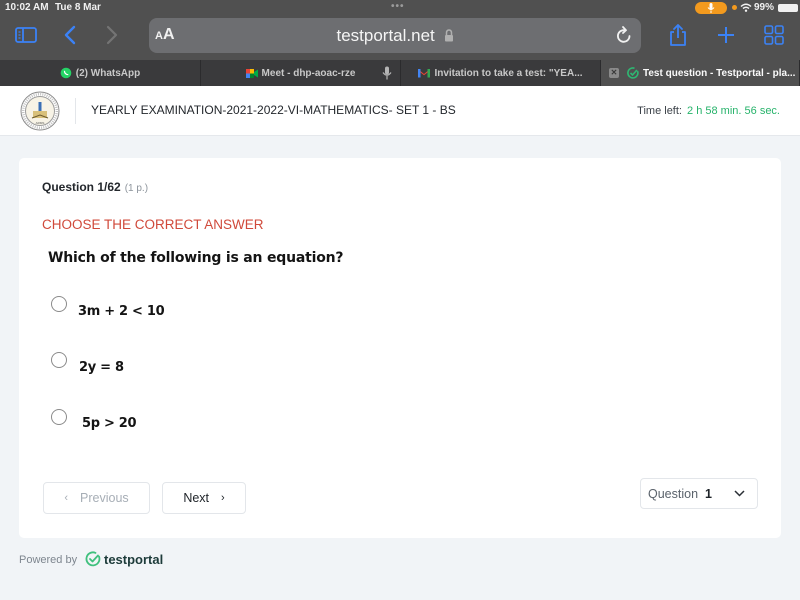 Image resolution: width=800 pixels, height=600 pixels. Describe the element at coordinates (448, 35) in the screenshot. I see `lock-icon` at that location.